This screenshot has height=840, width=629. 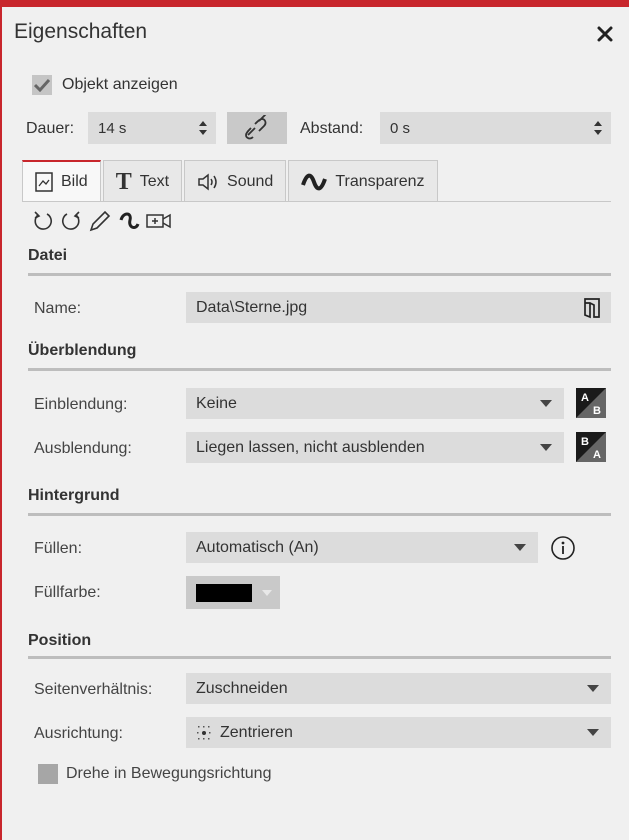 What do you see at coordinates (58, 548) in the screenshot?
I see `fill-label: Füllen:` at bounding box center [58, 548].